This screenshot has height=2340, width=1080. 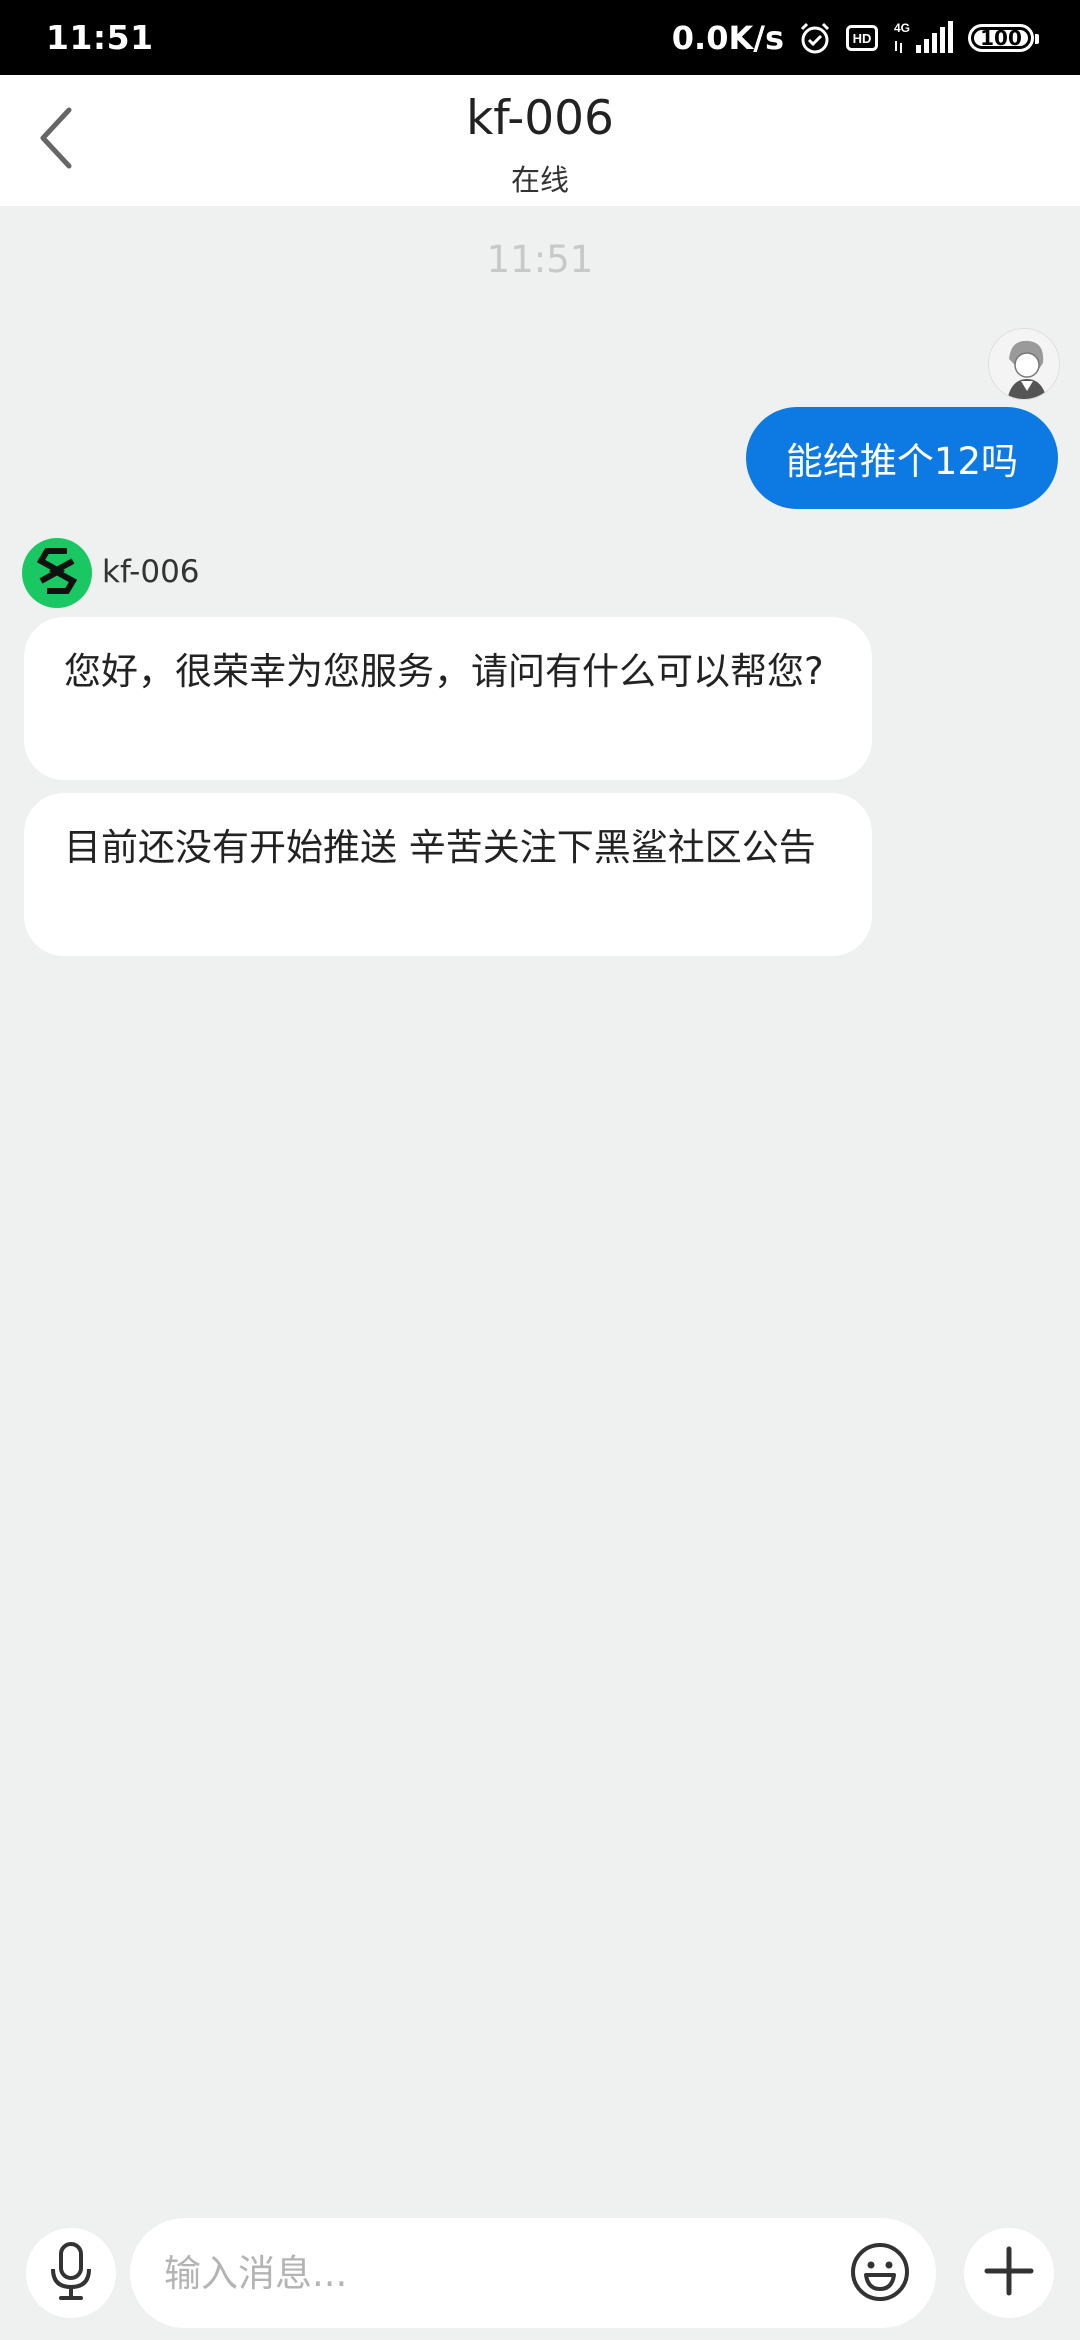 What do you see at coordinates (100, 37) in the screenshot?
I see `status-time: 11:51` at bounding box center [100, 37].